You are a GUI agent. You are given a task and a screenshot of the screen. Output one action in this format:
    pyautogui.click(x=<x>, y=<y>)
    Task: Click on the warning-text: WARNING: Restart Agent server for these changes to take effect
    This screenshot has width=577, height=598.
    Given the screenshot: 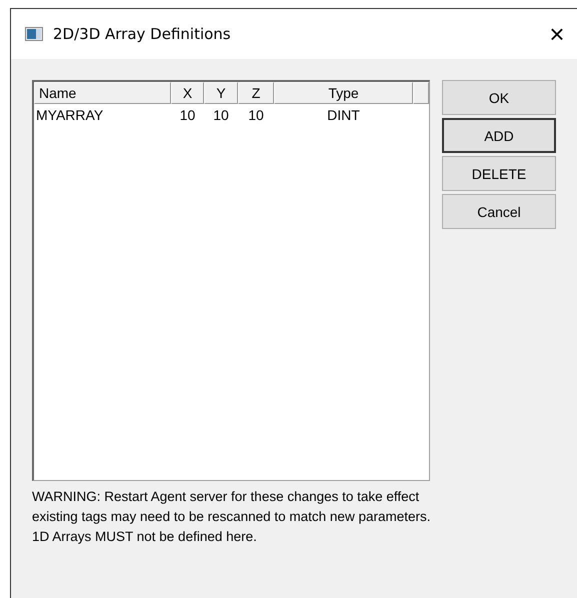 What is the action you would take?
    pyautogui.click(x=226, y=497)
    